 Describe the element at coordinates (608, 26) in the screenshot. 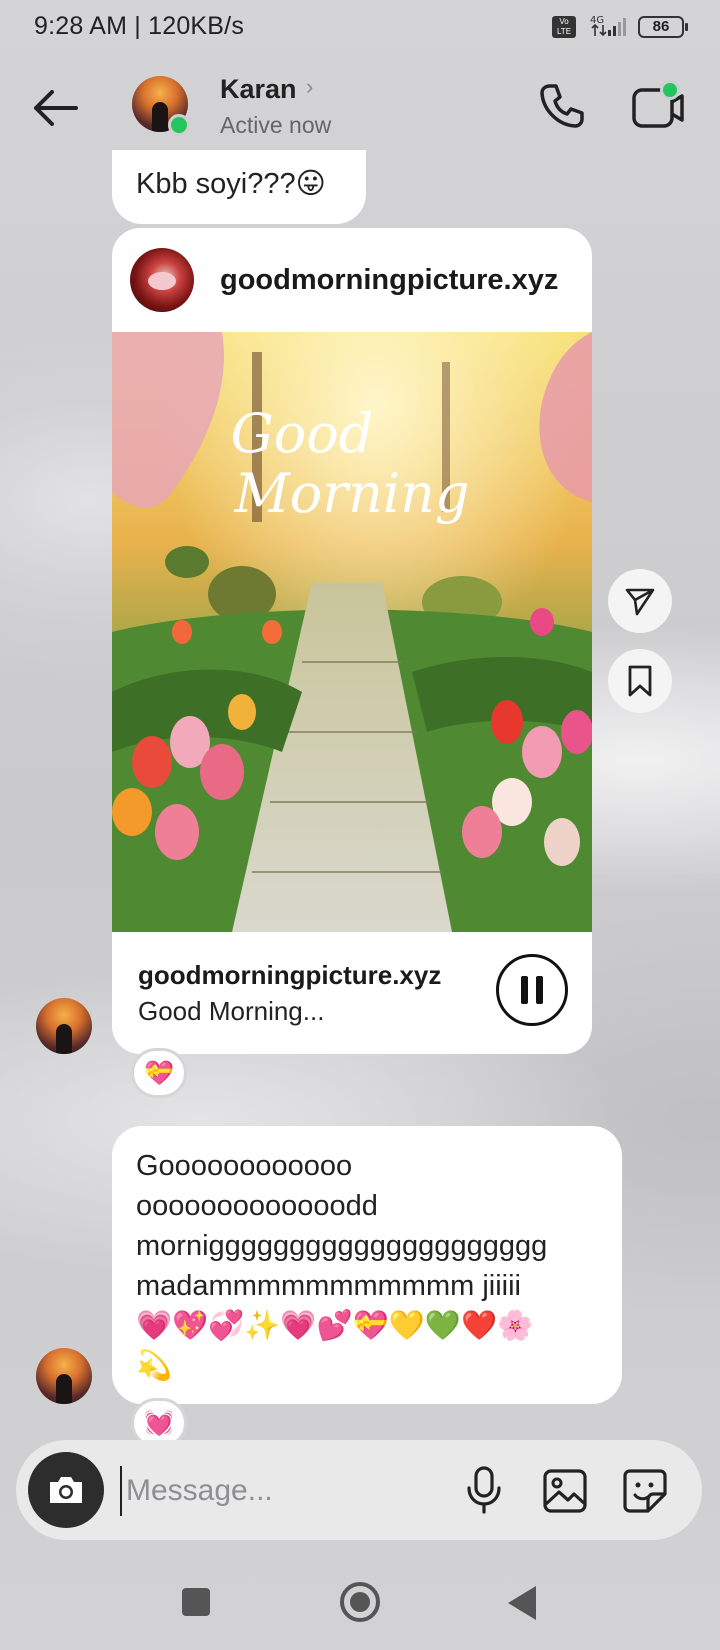

I see `signal-icon: 4G` at that location.